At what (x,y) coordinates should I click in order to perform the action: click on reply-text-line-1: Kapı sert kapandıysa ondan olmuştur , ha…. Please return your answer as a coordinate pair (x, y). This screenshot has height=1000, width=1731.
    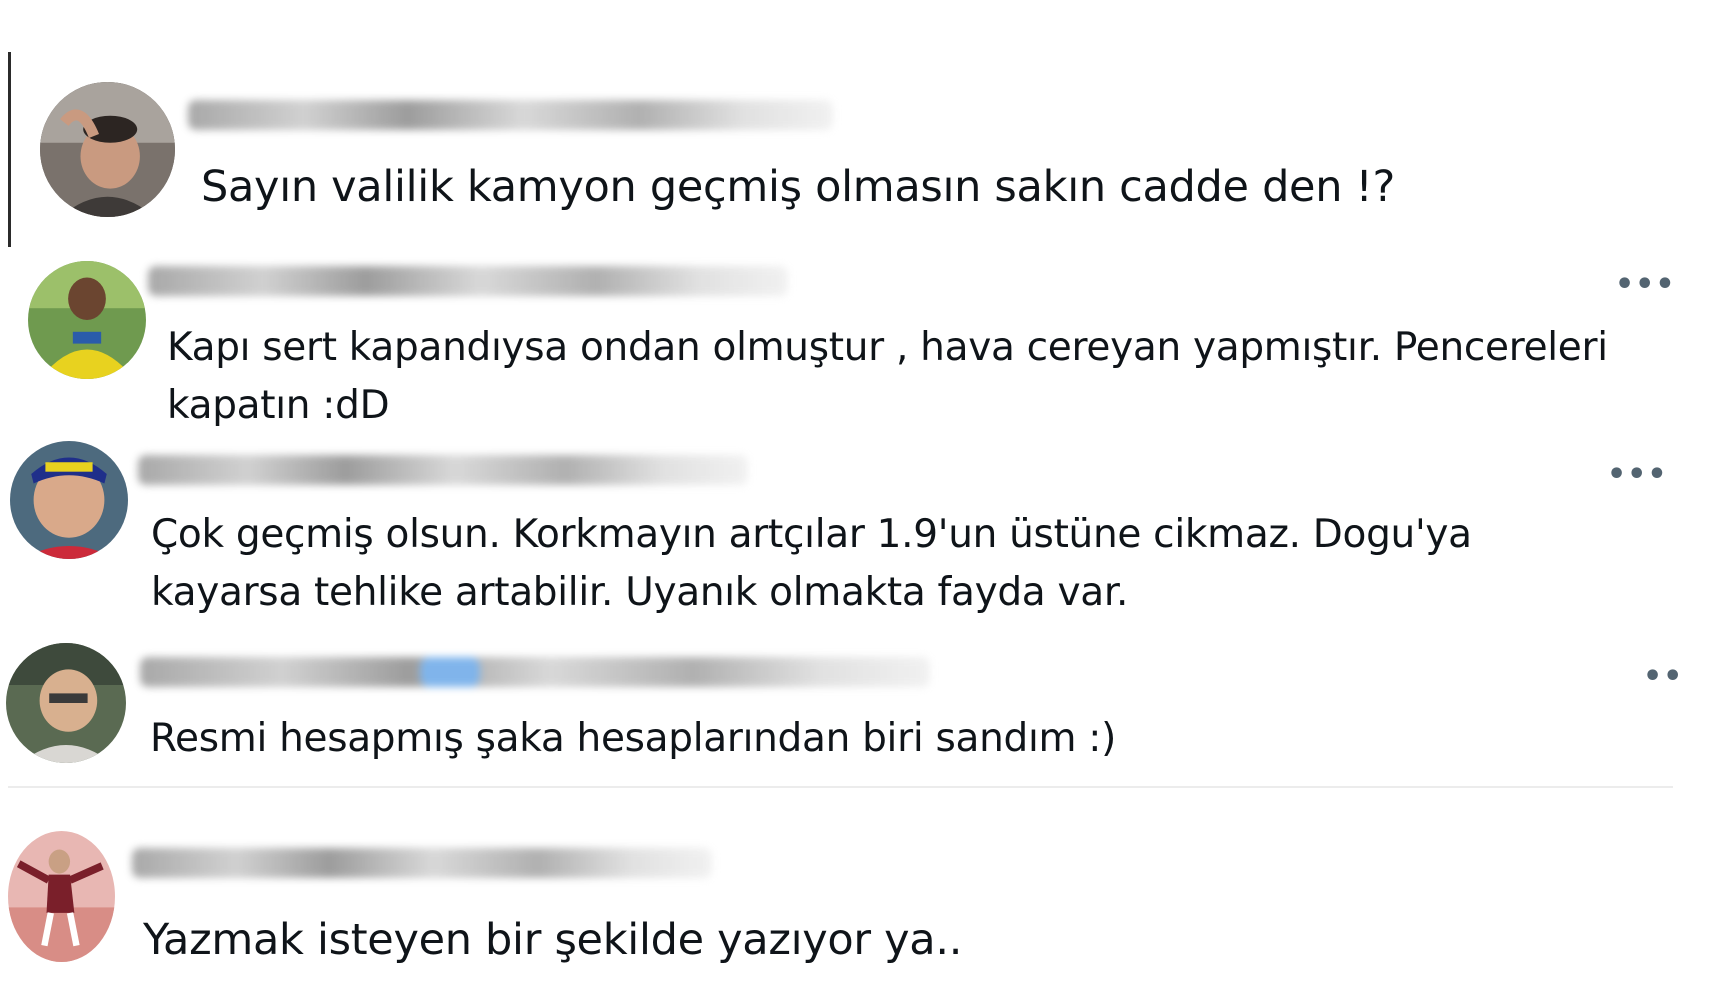
    Looking at the image, I should click on (887, 347).